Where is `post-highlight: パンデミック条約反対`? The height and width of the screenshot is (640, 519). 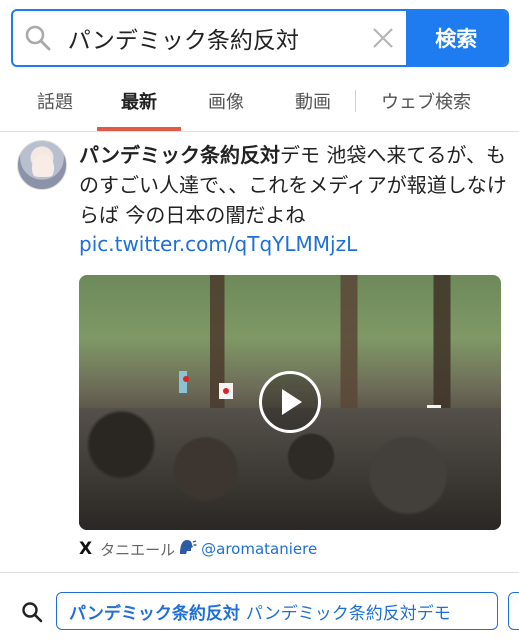 post-highlight: パンデミック条約反対 is located at coordinates (179, 155).